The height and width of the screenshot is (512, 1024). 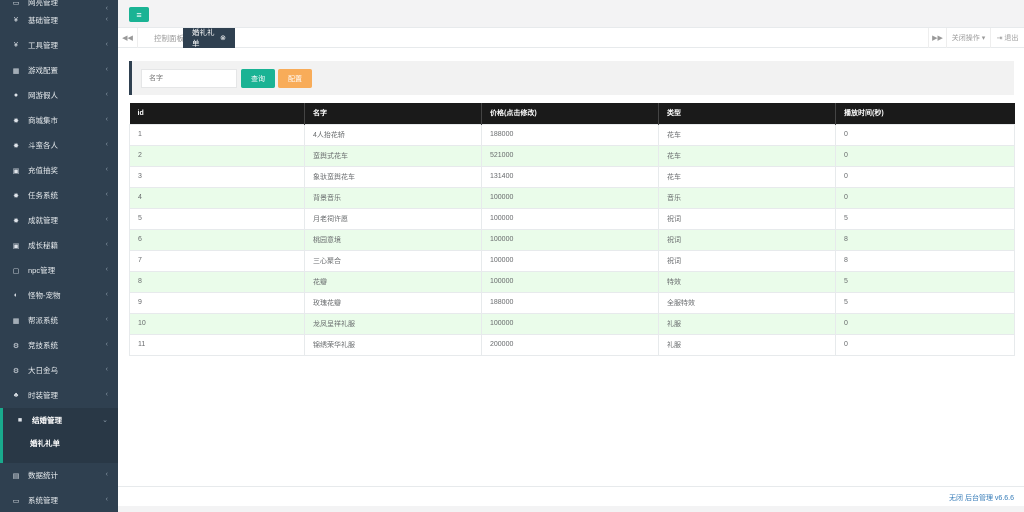 What do you see at coordinates (570, 113) in the screenshot?
I see `column-header: 价格(点击修改)` at bounding box center [570, 113].